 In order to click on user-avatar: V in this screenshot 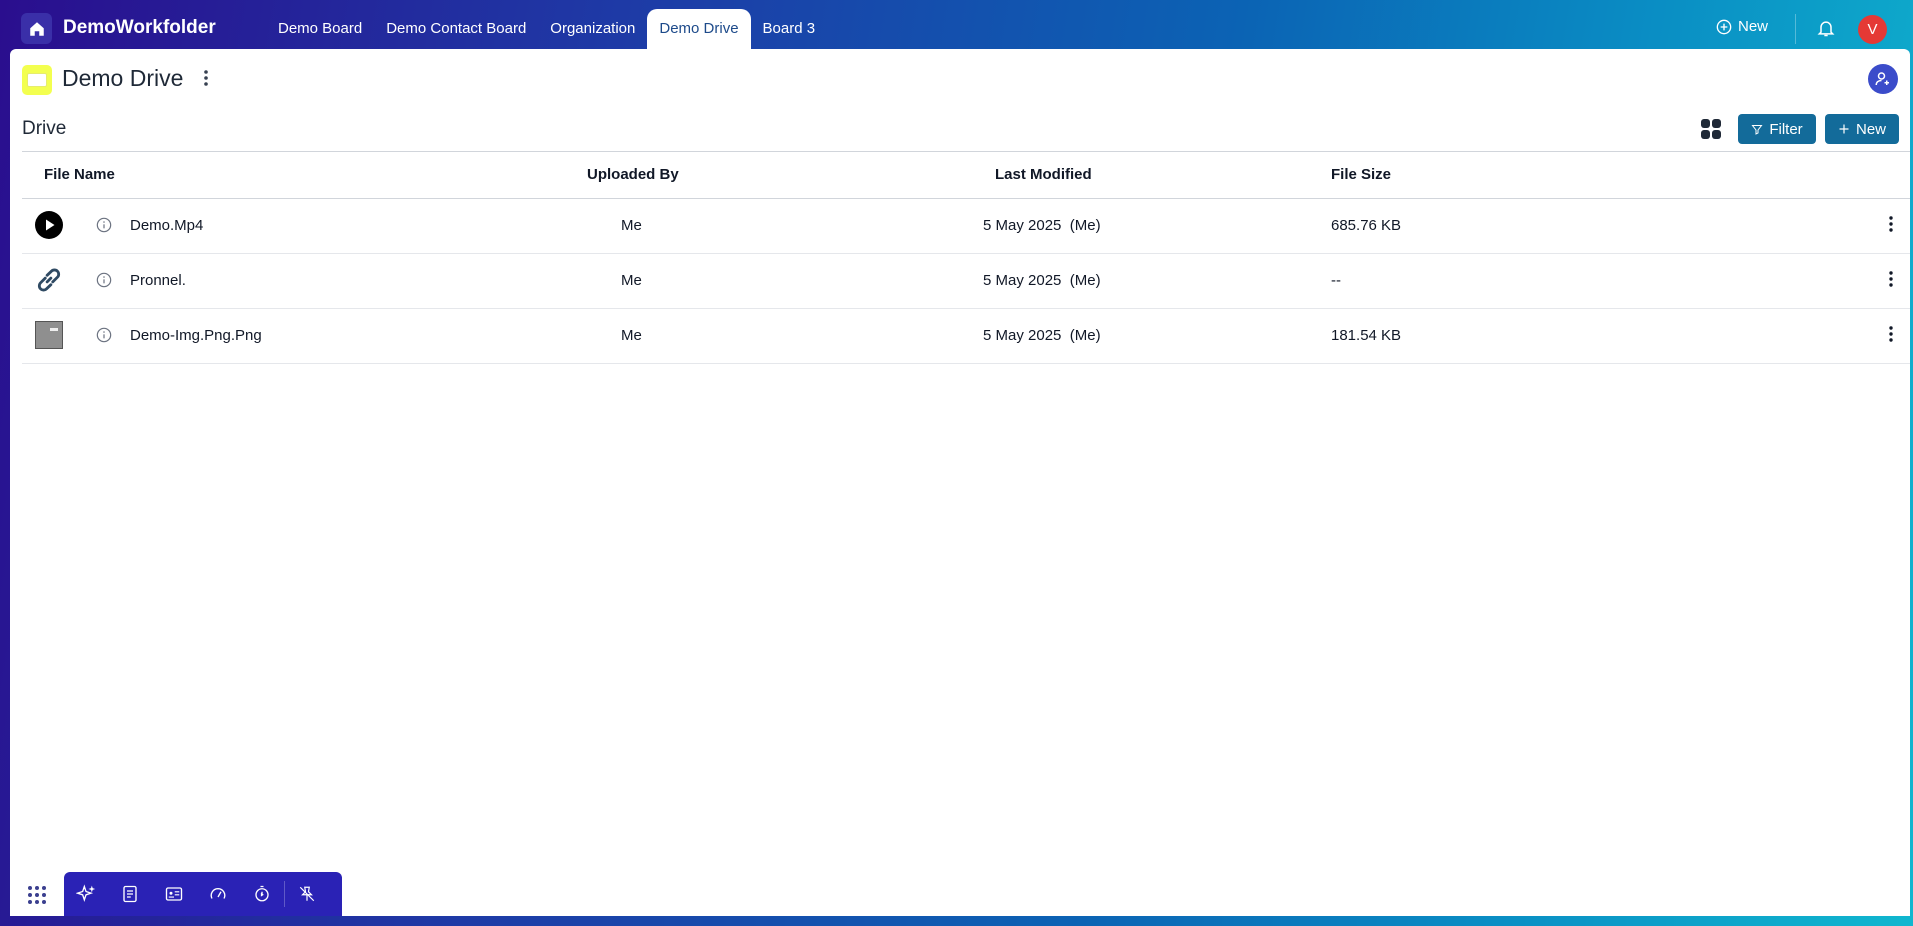, I will do `click(1872, 29)`.